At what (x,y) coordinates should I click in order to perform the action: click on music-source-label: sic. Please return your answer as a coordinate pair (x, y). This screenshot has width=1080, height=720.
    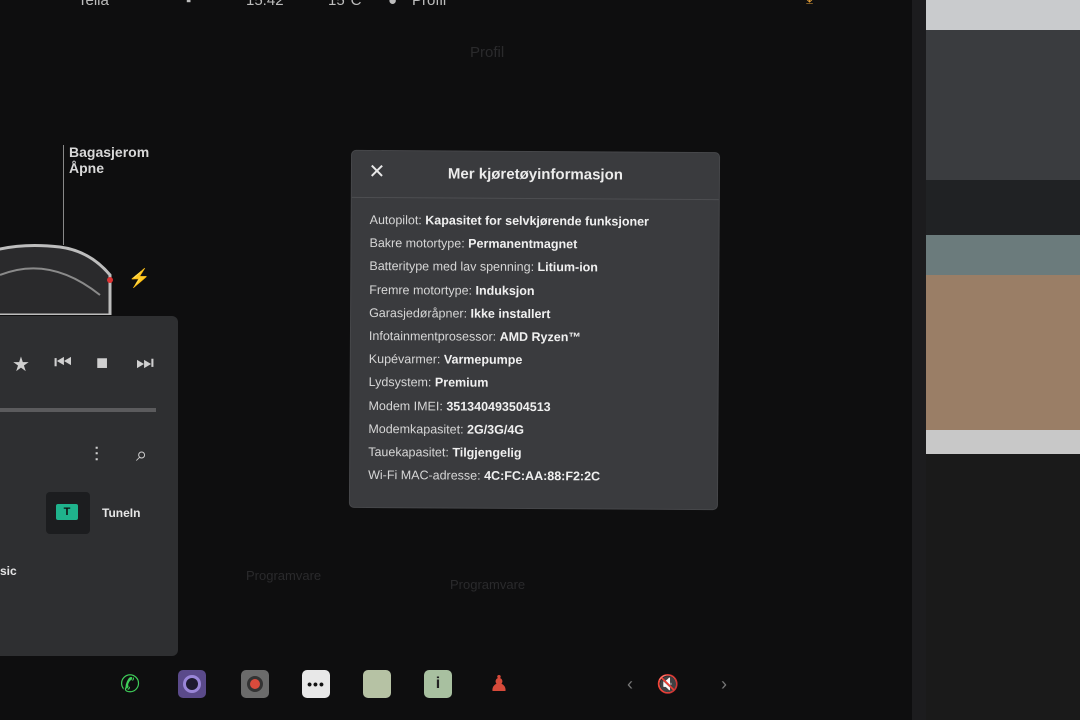
    Looking at the image, I should click on (8, 571).